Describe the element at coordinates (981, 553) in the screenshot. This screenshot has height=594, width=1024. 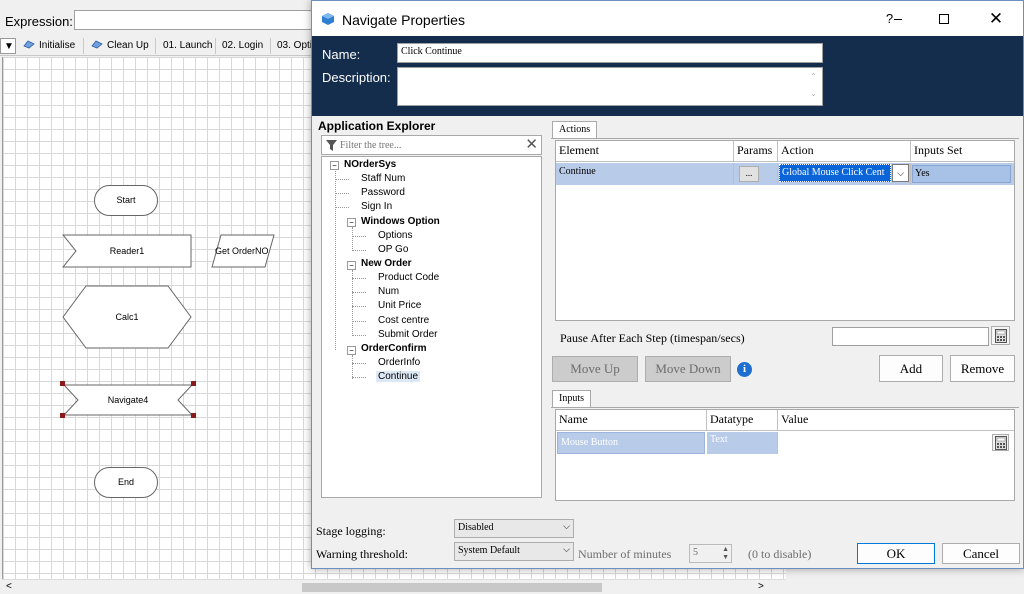
I see `cancel-button: Cancel` at that location.